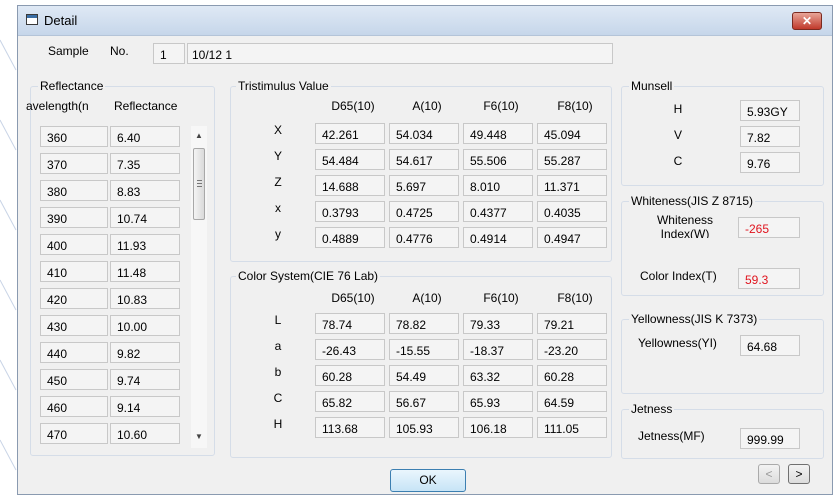 The height and width of the screenshot is (495, 833). What do you see at coordinates (678, 276) in the screenshot?
I see `color-index-label: Color Index(T)` at bounding box center [678, 276].